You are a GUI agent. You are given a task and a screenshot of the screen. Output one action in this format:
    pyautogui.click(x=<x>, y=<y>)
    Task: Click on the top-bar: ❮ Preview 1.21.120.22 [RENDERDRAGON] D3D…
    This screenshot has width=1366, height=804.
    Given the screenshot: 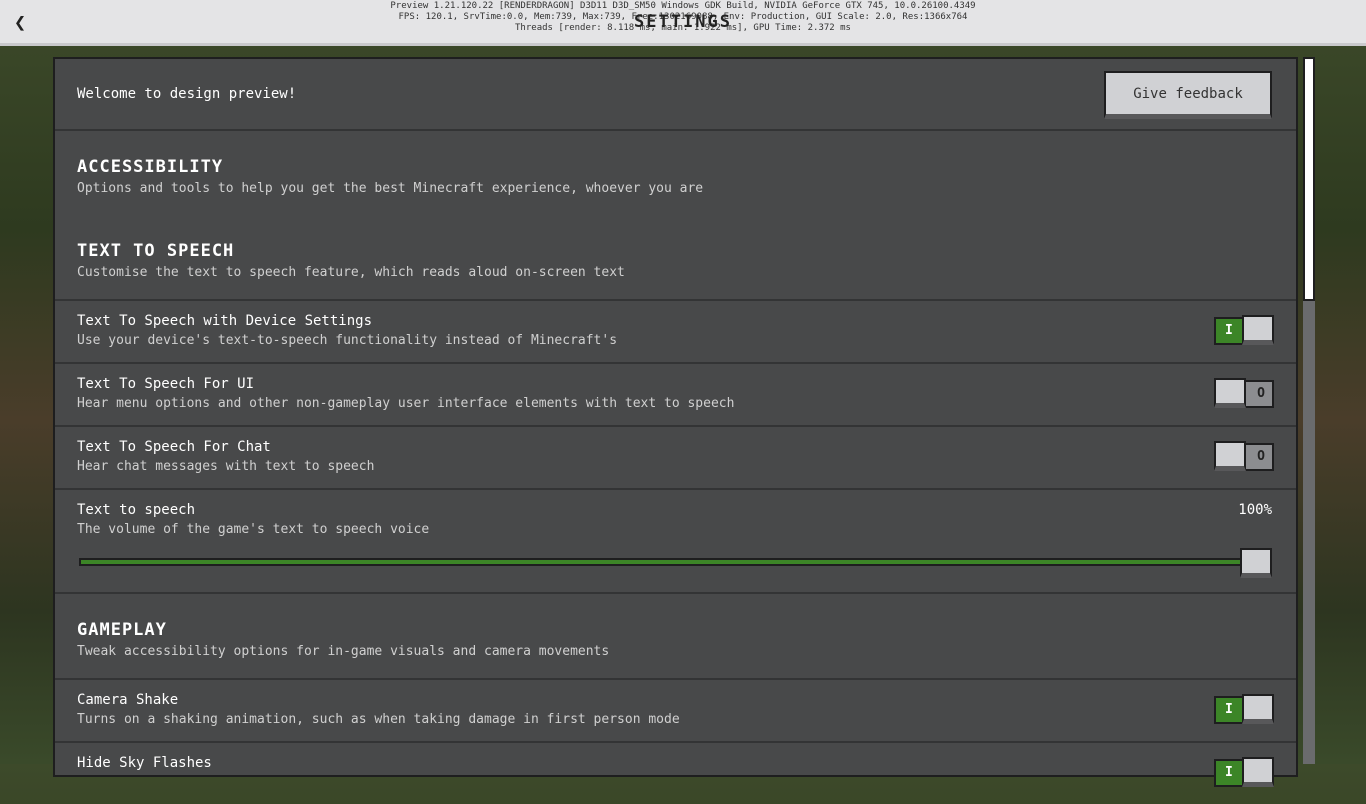 What is the action you would take?
    pyautogui.click(x=683, y=23)
    